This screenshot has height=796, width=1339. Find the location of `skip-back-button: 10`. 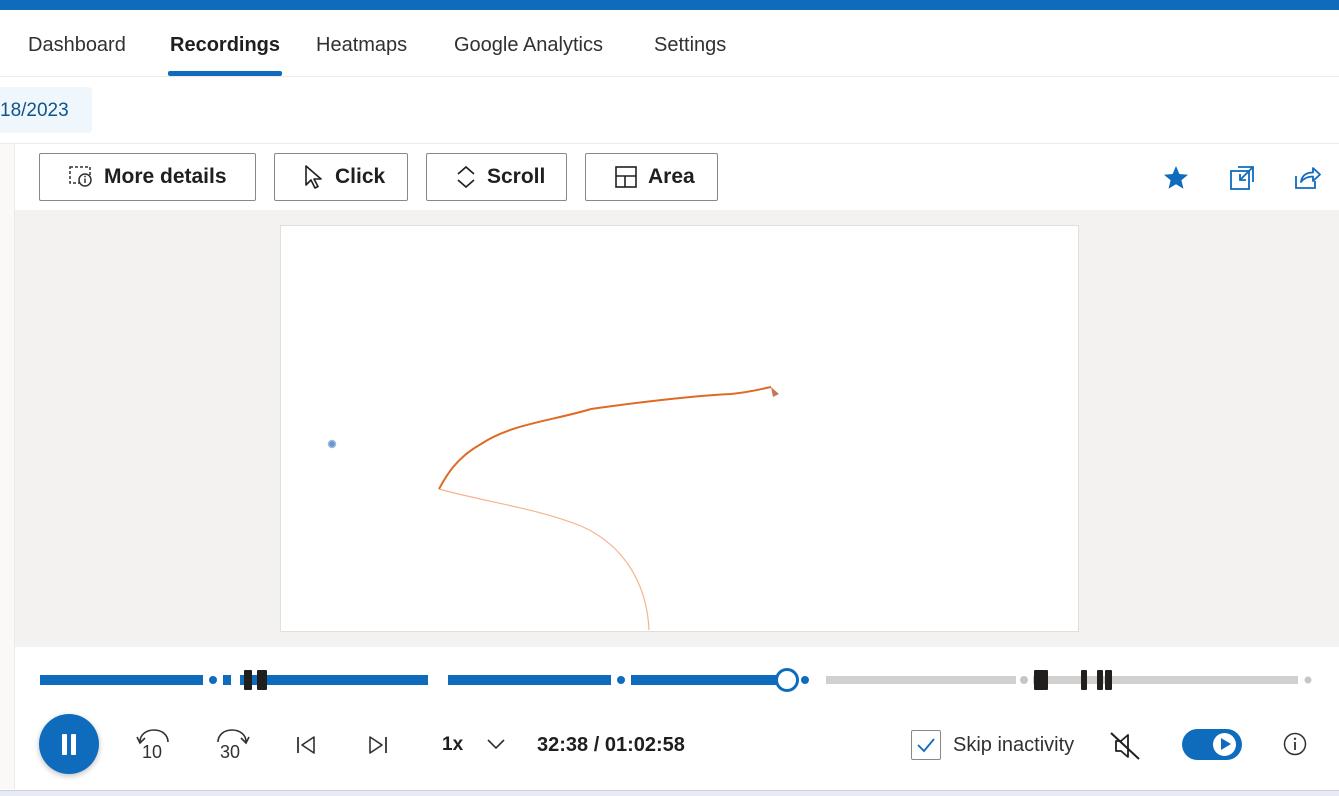

skip-back-button: 10 is located at coordinates (154, 746).